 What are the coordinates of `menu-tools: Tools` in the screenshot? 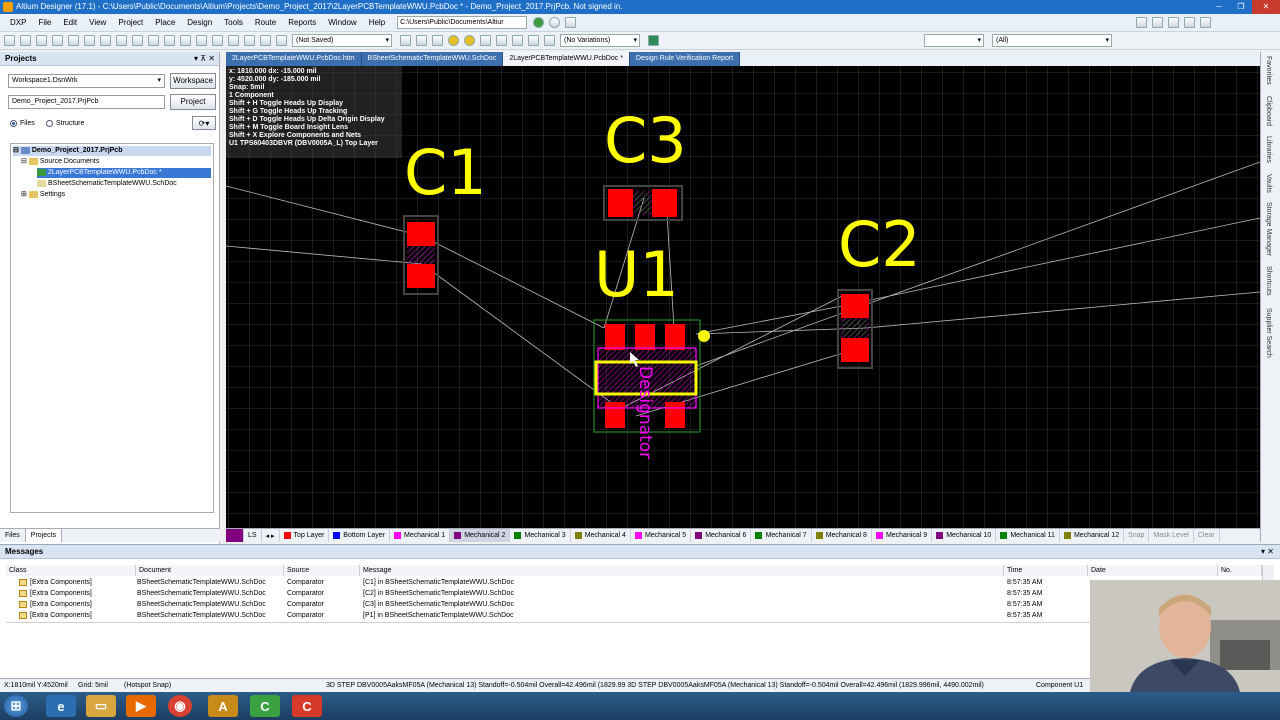 It's located at (233, 22).